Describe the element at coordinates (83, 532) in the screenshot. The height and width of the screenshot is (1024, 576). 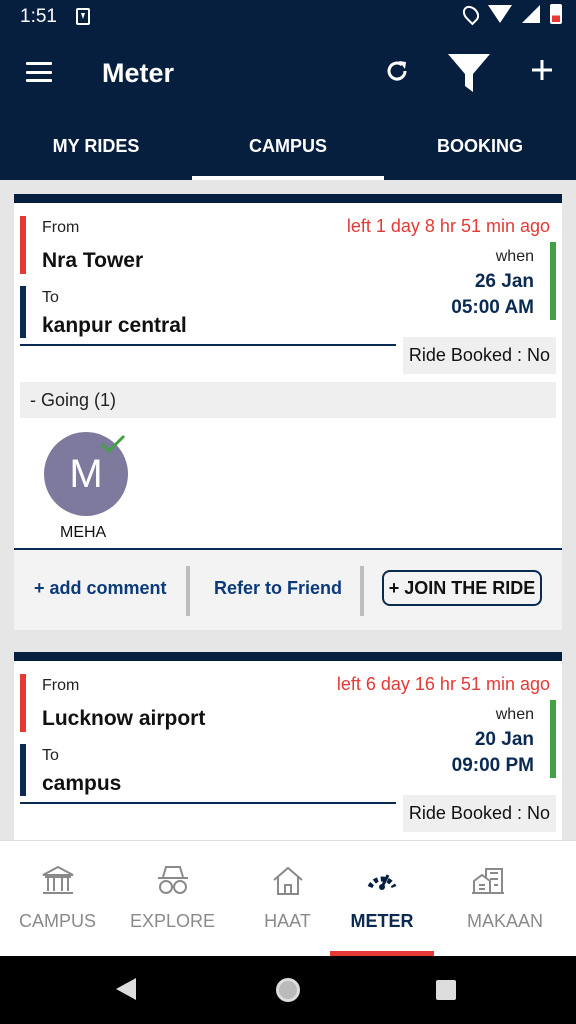
I see `participant-name: MEHA` at that location.